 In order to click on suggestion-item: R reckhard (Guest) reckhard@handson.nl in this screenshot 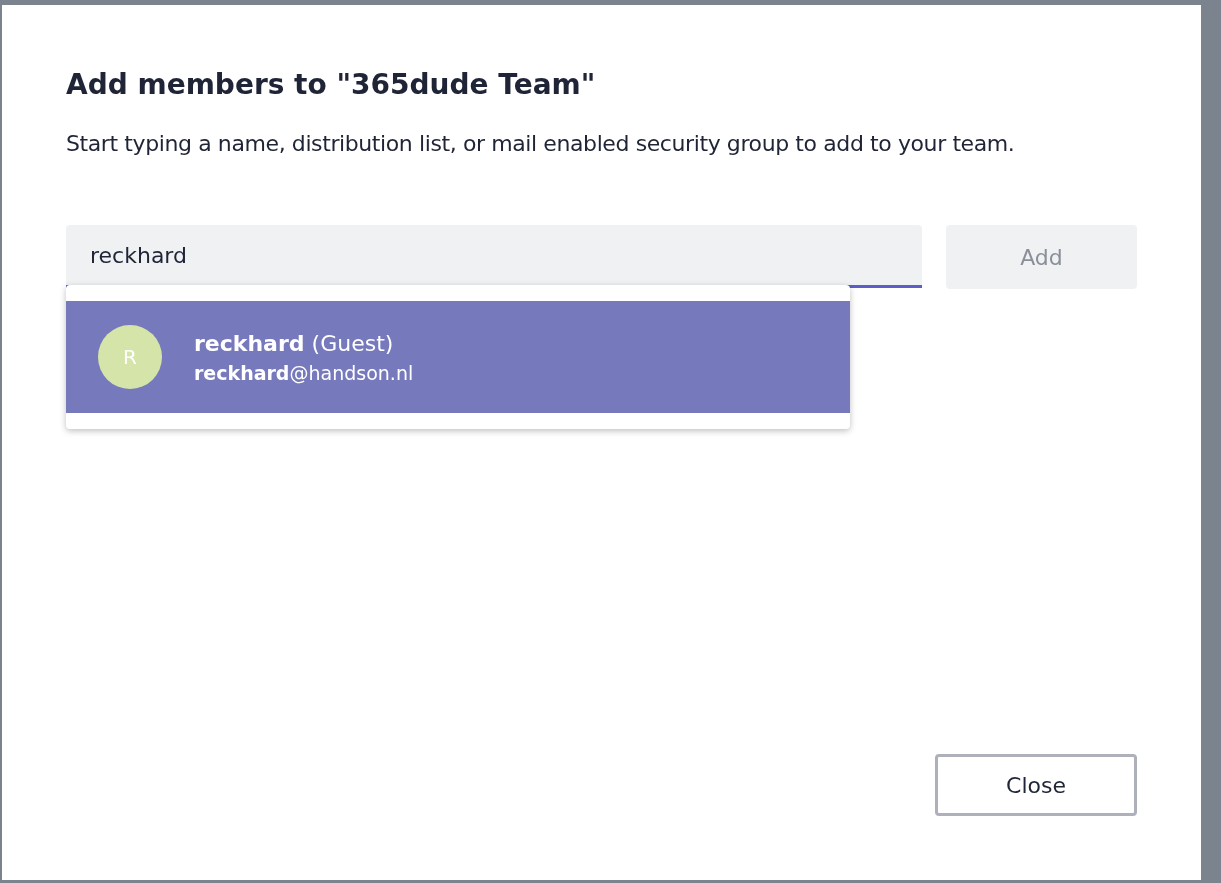, I will do `click(458, 357)`.